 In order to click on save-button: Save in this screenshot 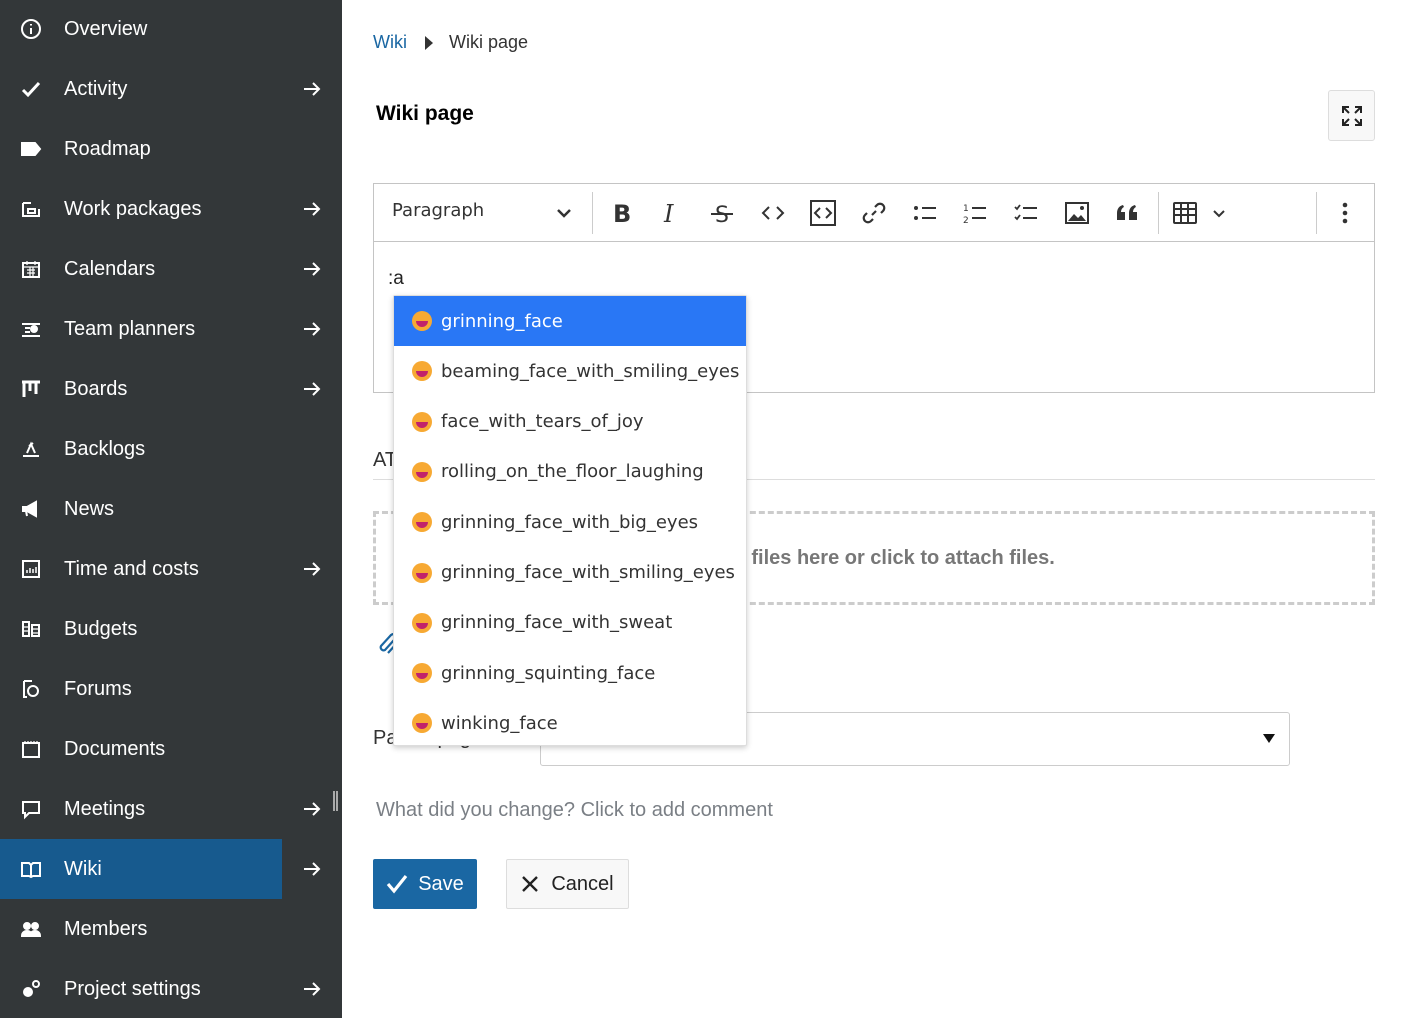, I will do `click(425, 884)`.